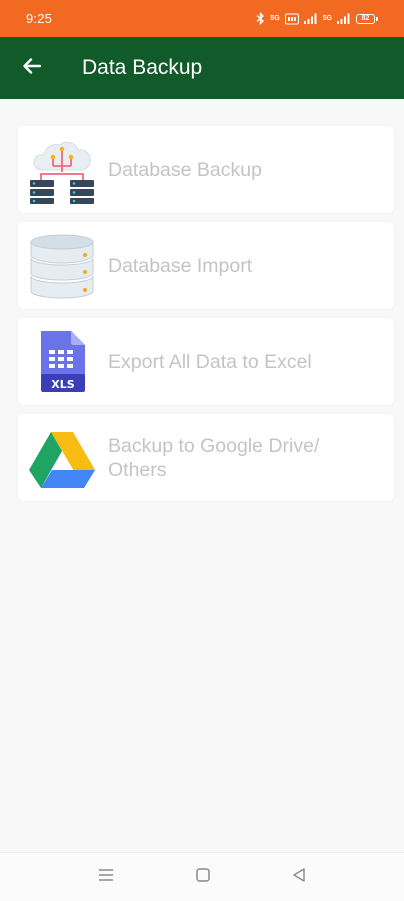 The height and width of the screenshot is (901, 404). Describe the element at coordinates (275, 18) in the screenshot. I see `network-5g-icon: 5G` at that location.